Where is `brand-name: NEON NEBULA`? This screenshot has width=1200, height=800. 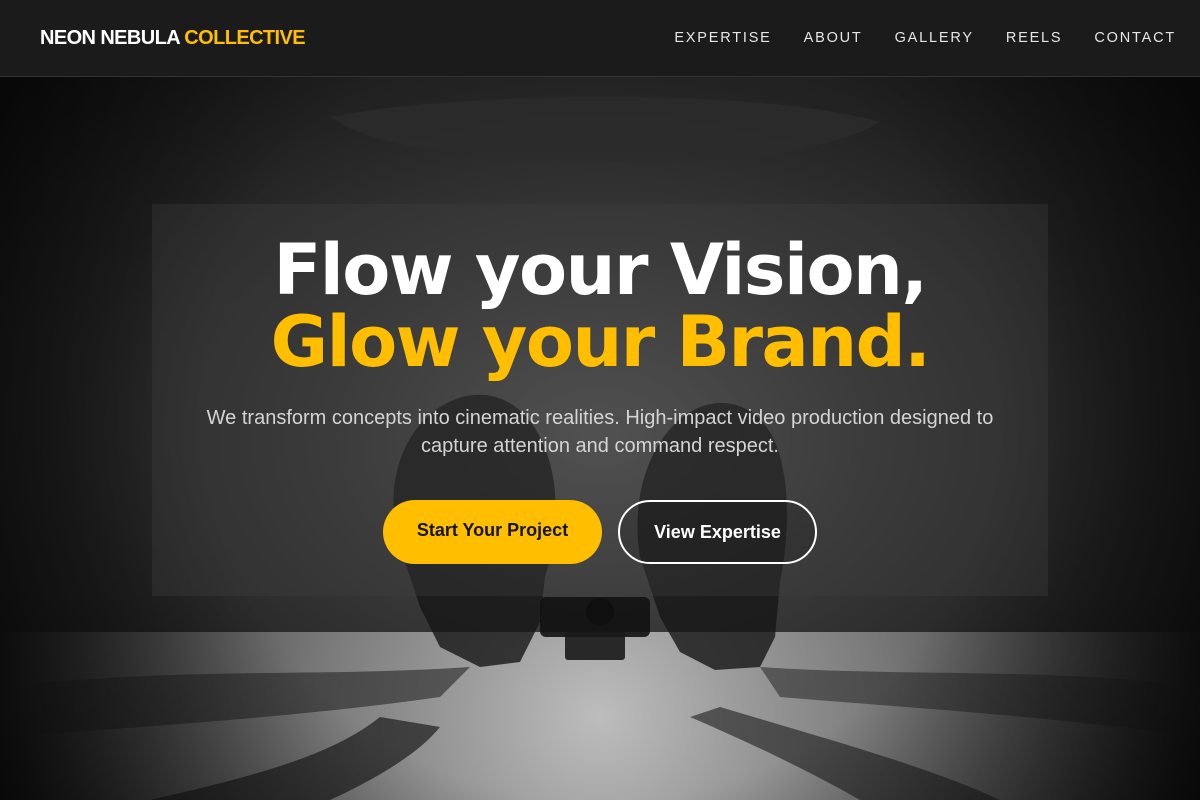 brand-name: NEON NEBULA is located at coordinates (110, 38).